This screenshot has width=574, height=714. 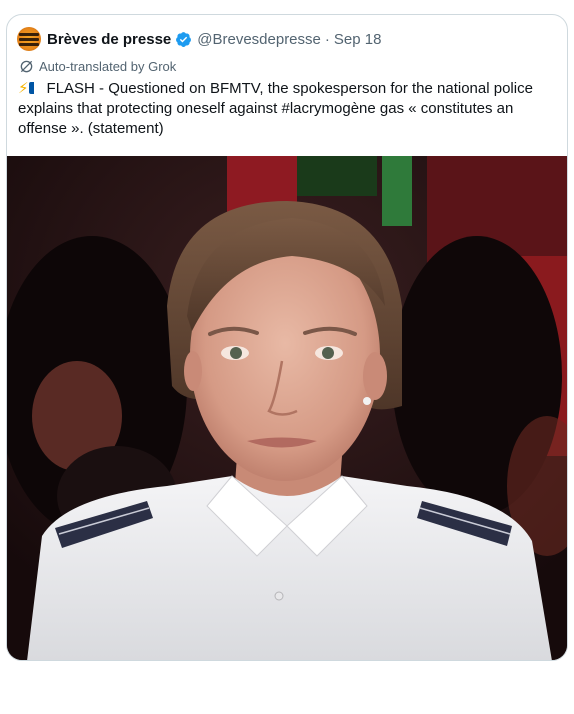 I want to click on author-handle: @Brevesdepresse, so click(x=259, y=39).